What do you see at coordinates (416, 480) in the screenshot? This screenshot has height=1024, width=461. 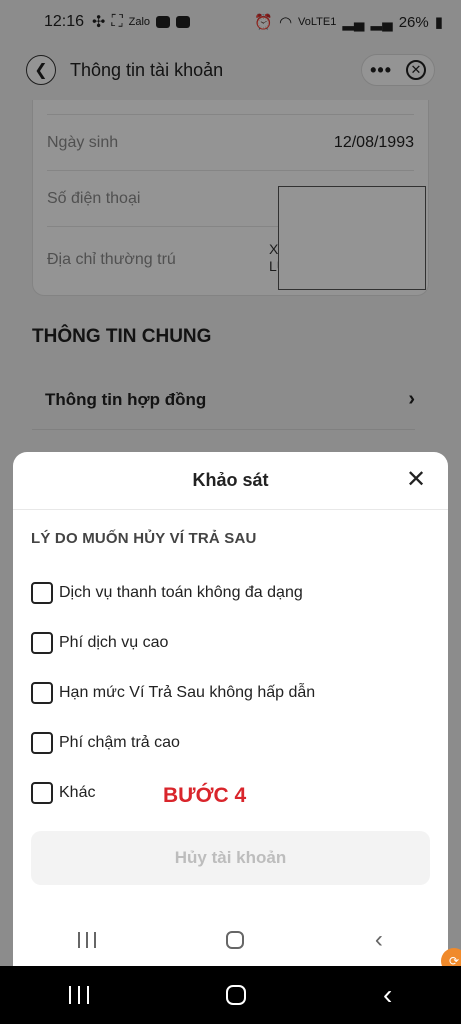 I see `close-icon: ✕` at bounding box center [416, 480].